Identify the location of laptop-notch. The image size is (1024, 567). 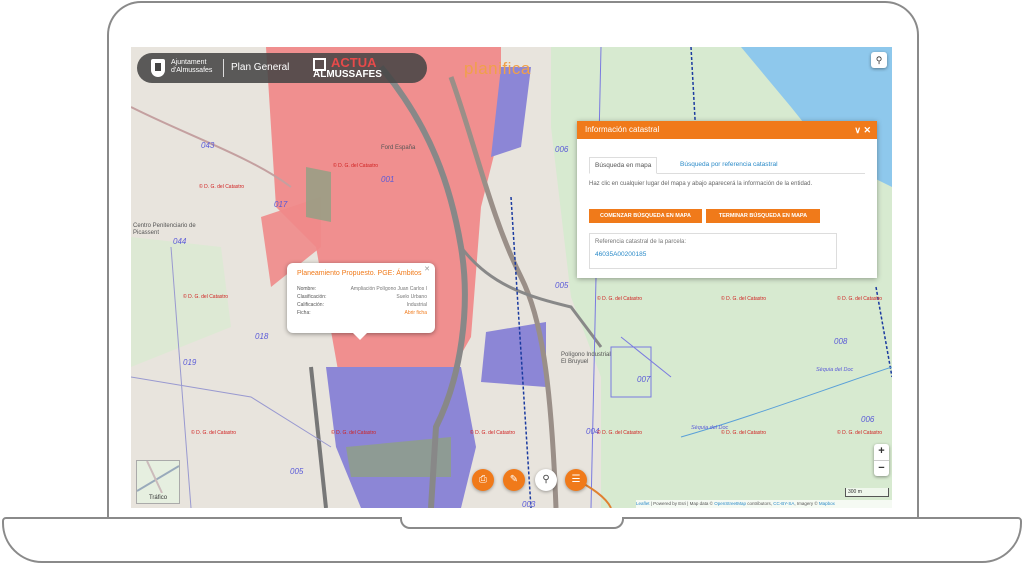
(512, 523).